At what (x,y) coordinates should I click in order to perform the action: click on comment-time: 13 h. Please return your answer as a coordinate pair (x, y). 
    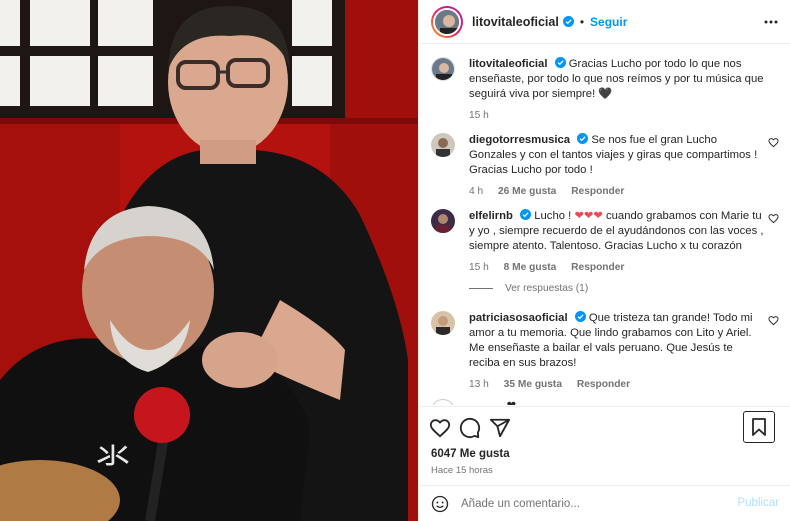
    Looking at the image, I should click on (479, 384).